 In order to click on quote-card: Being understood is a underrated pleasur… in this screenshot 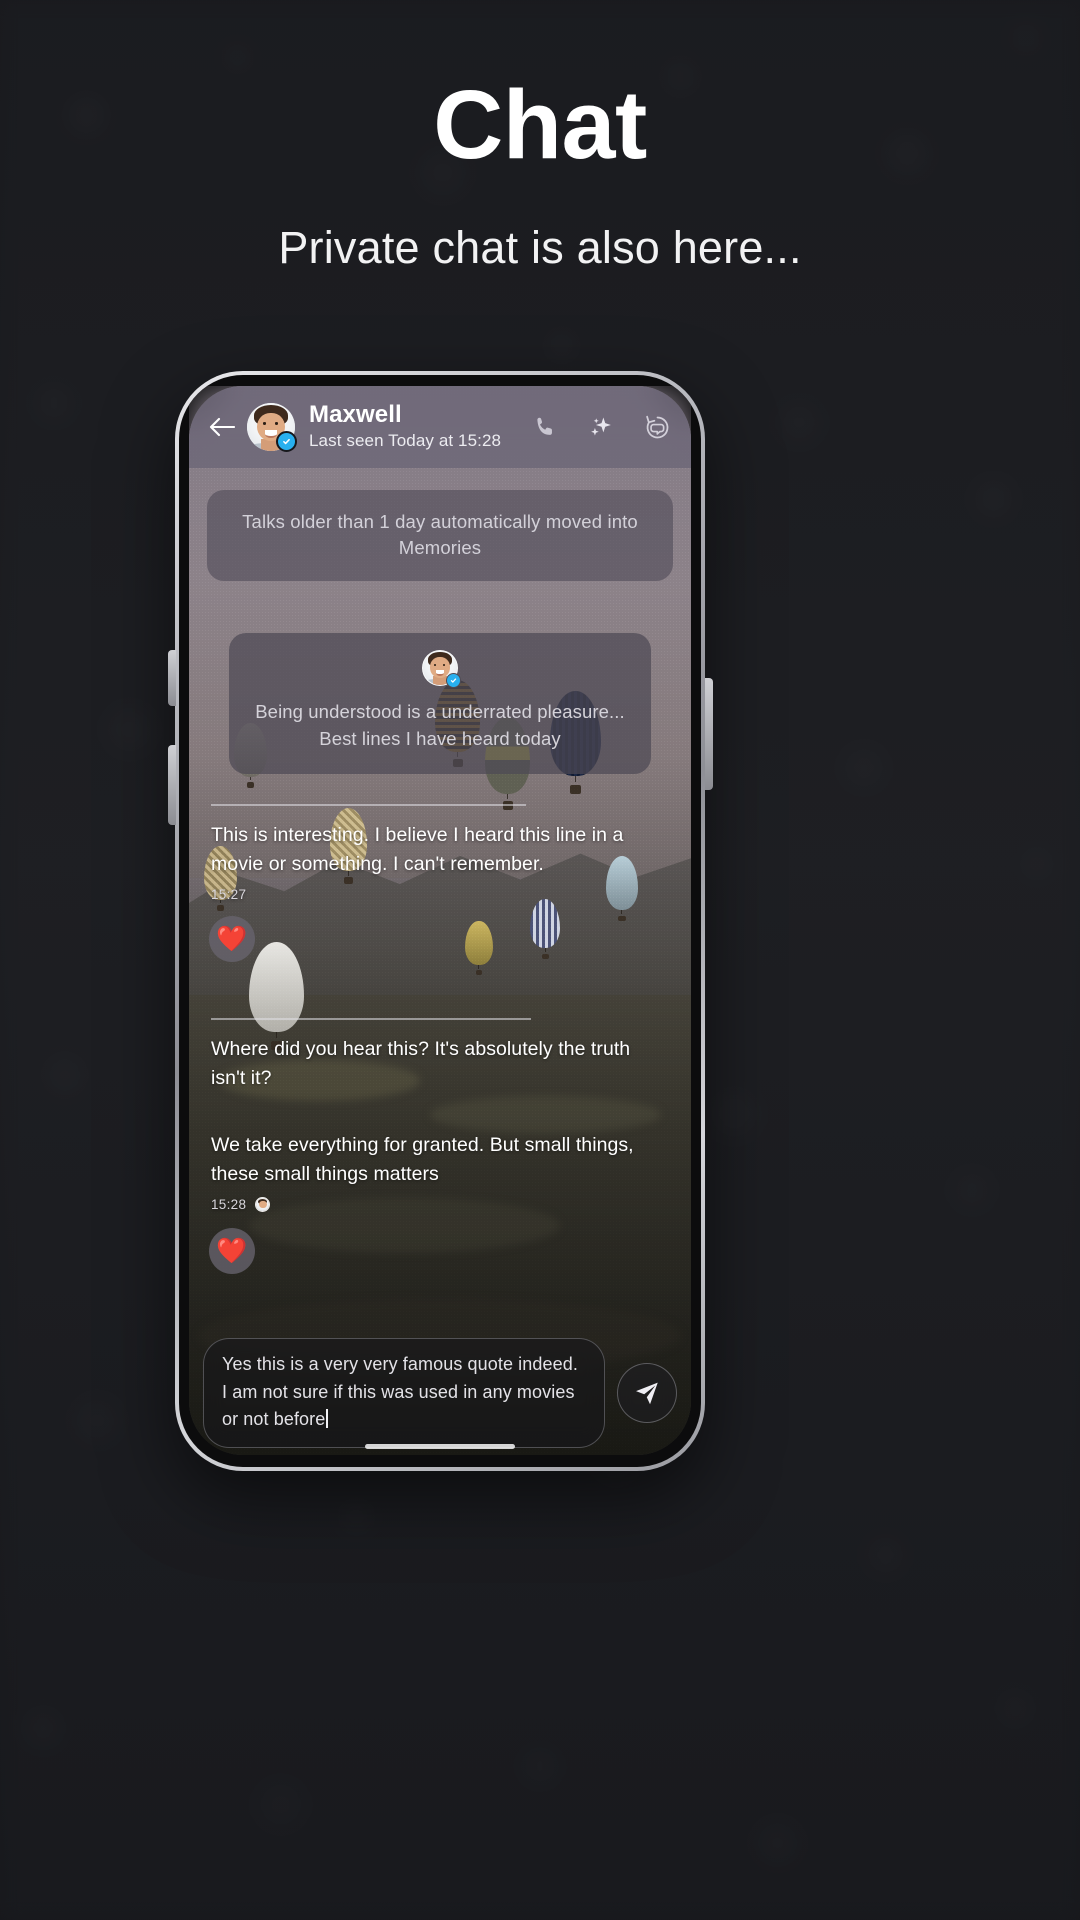, I will do `click(440, 703)`.